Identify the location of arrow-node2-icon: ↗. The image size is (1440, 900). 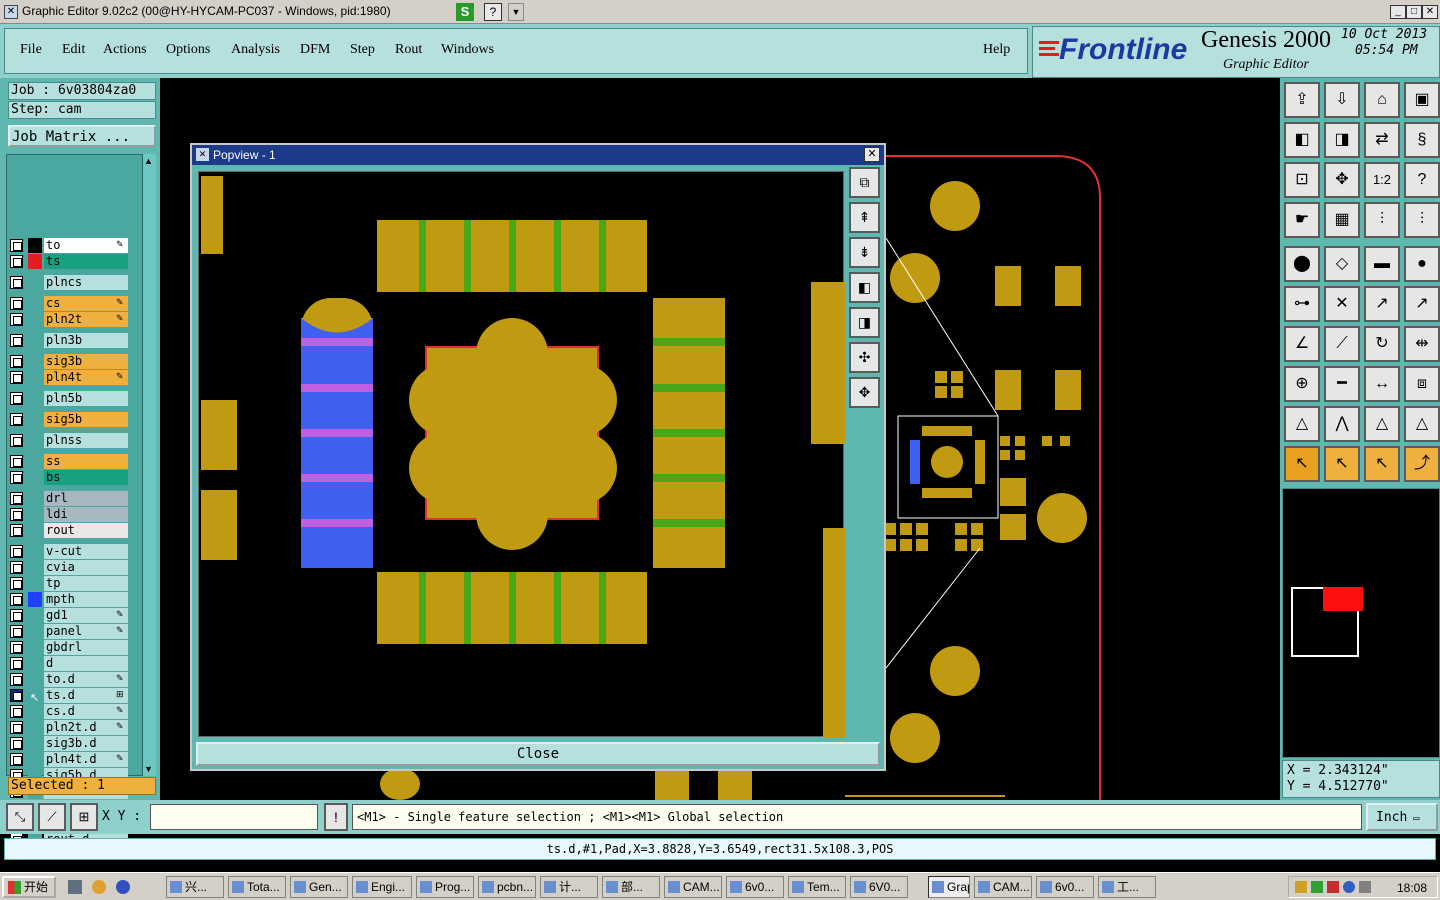
(1422, 304).